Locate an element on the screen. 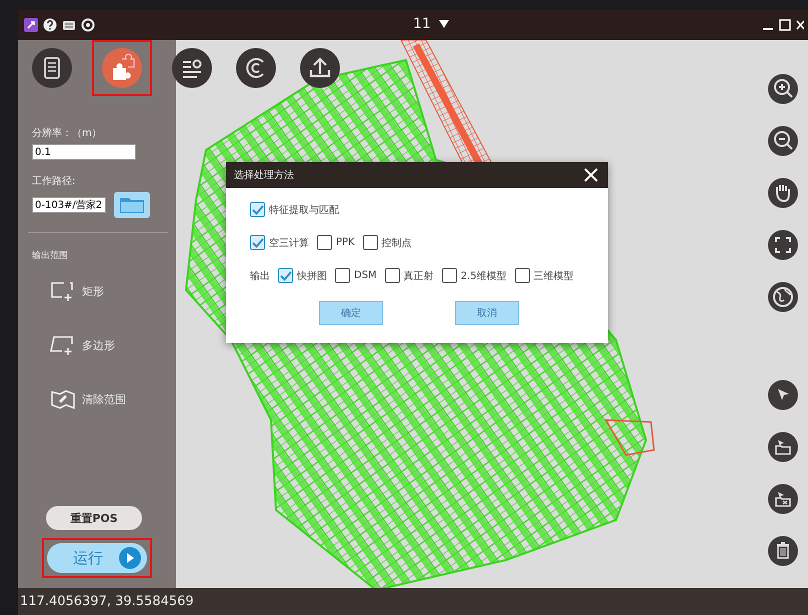 The image size is (808, 615). globe-icon is located at coordinates (783, 297).